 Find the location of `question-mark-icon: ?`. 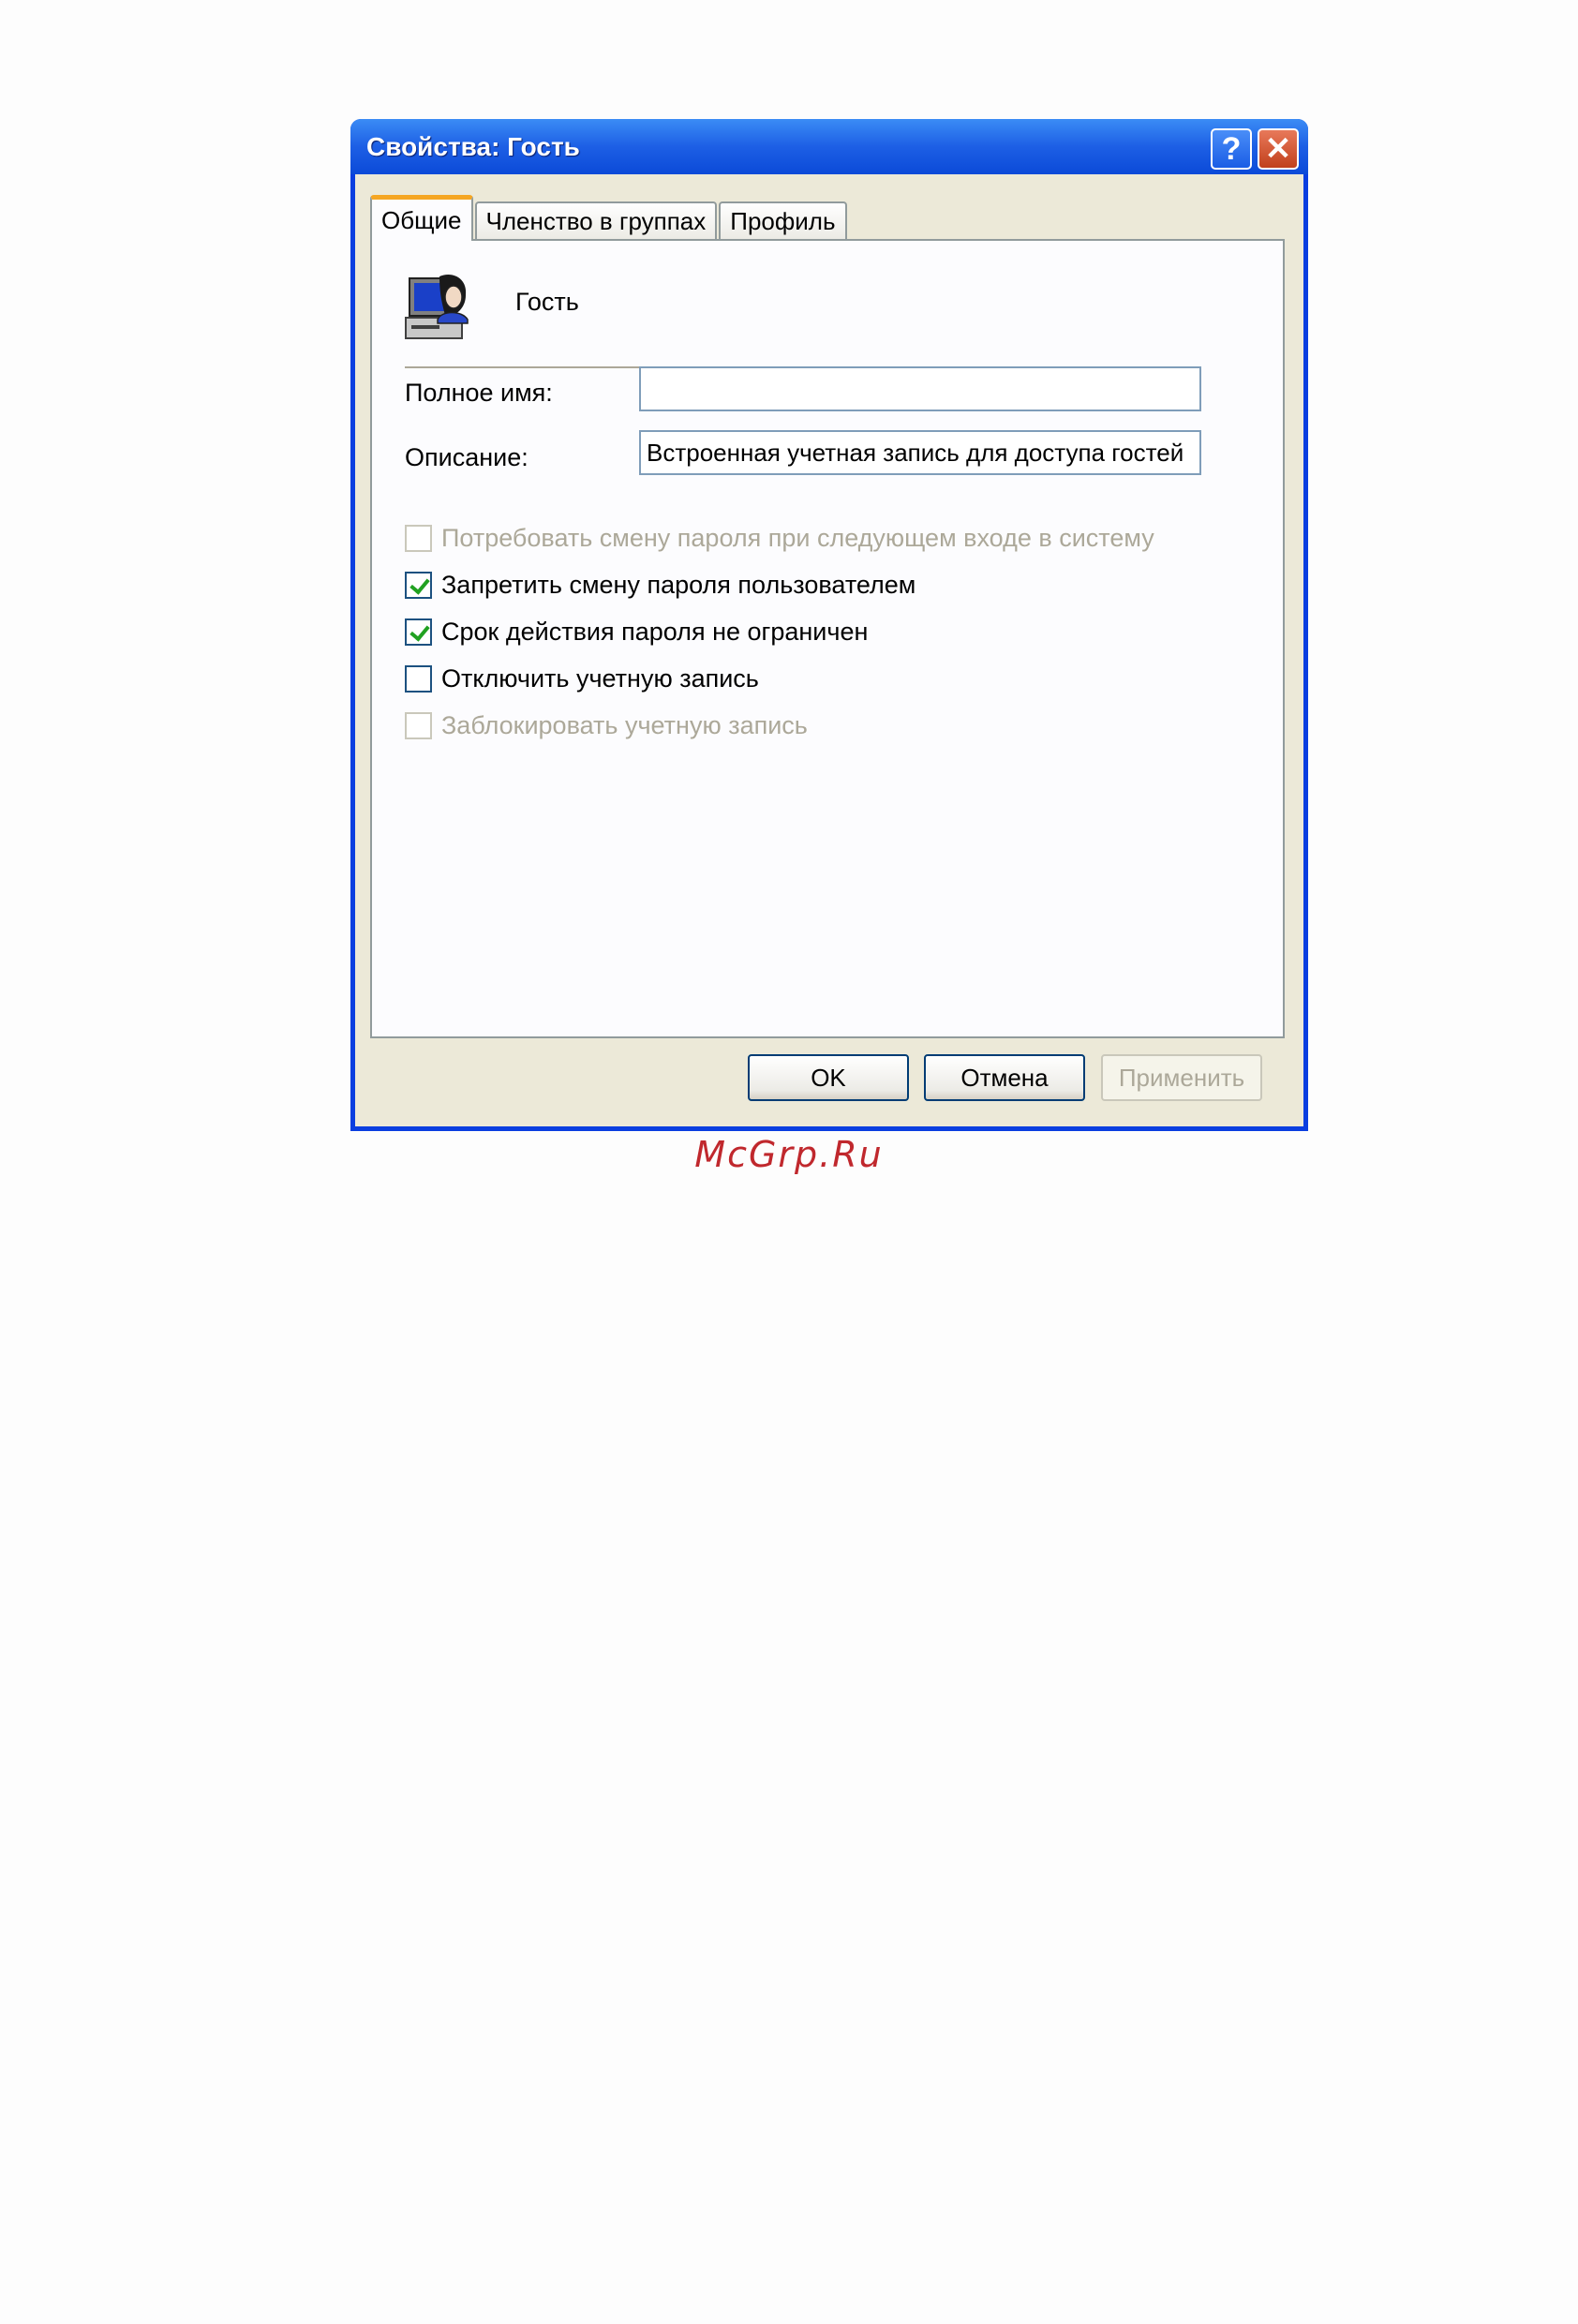

question-mark-icon: ? is located at coordinates (1232, 148).